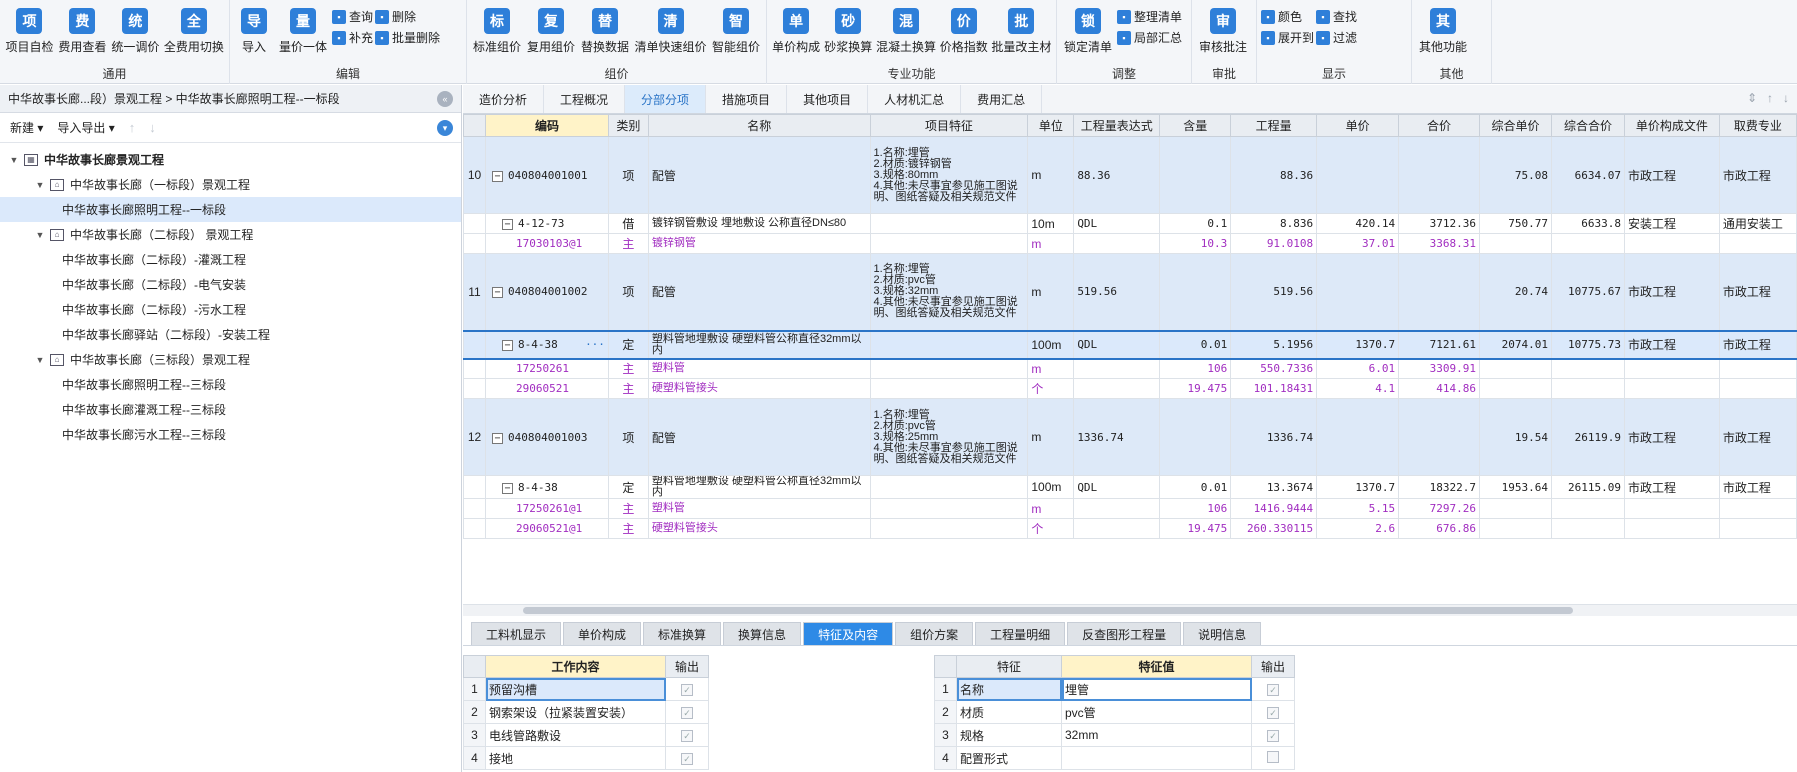  Describe the element at coordinates (1274, 388) in the screenshot. I see `cell-qty: 101.18431` at that location.